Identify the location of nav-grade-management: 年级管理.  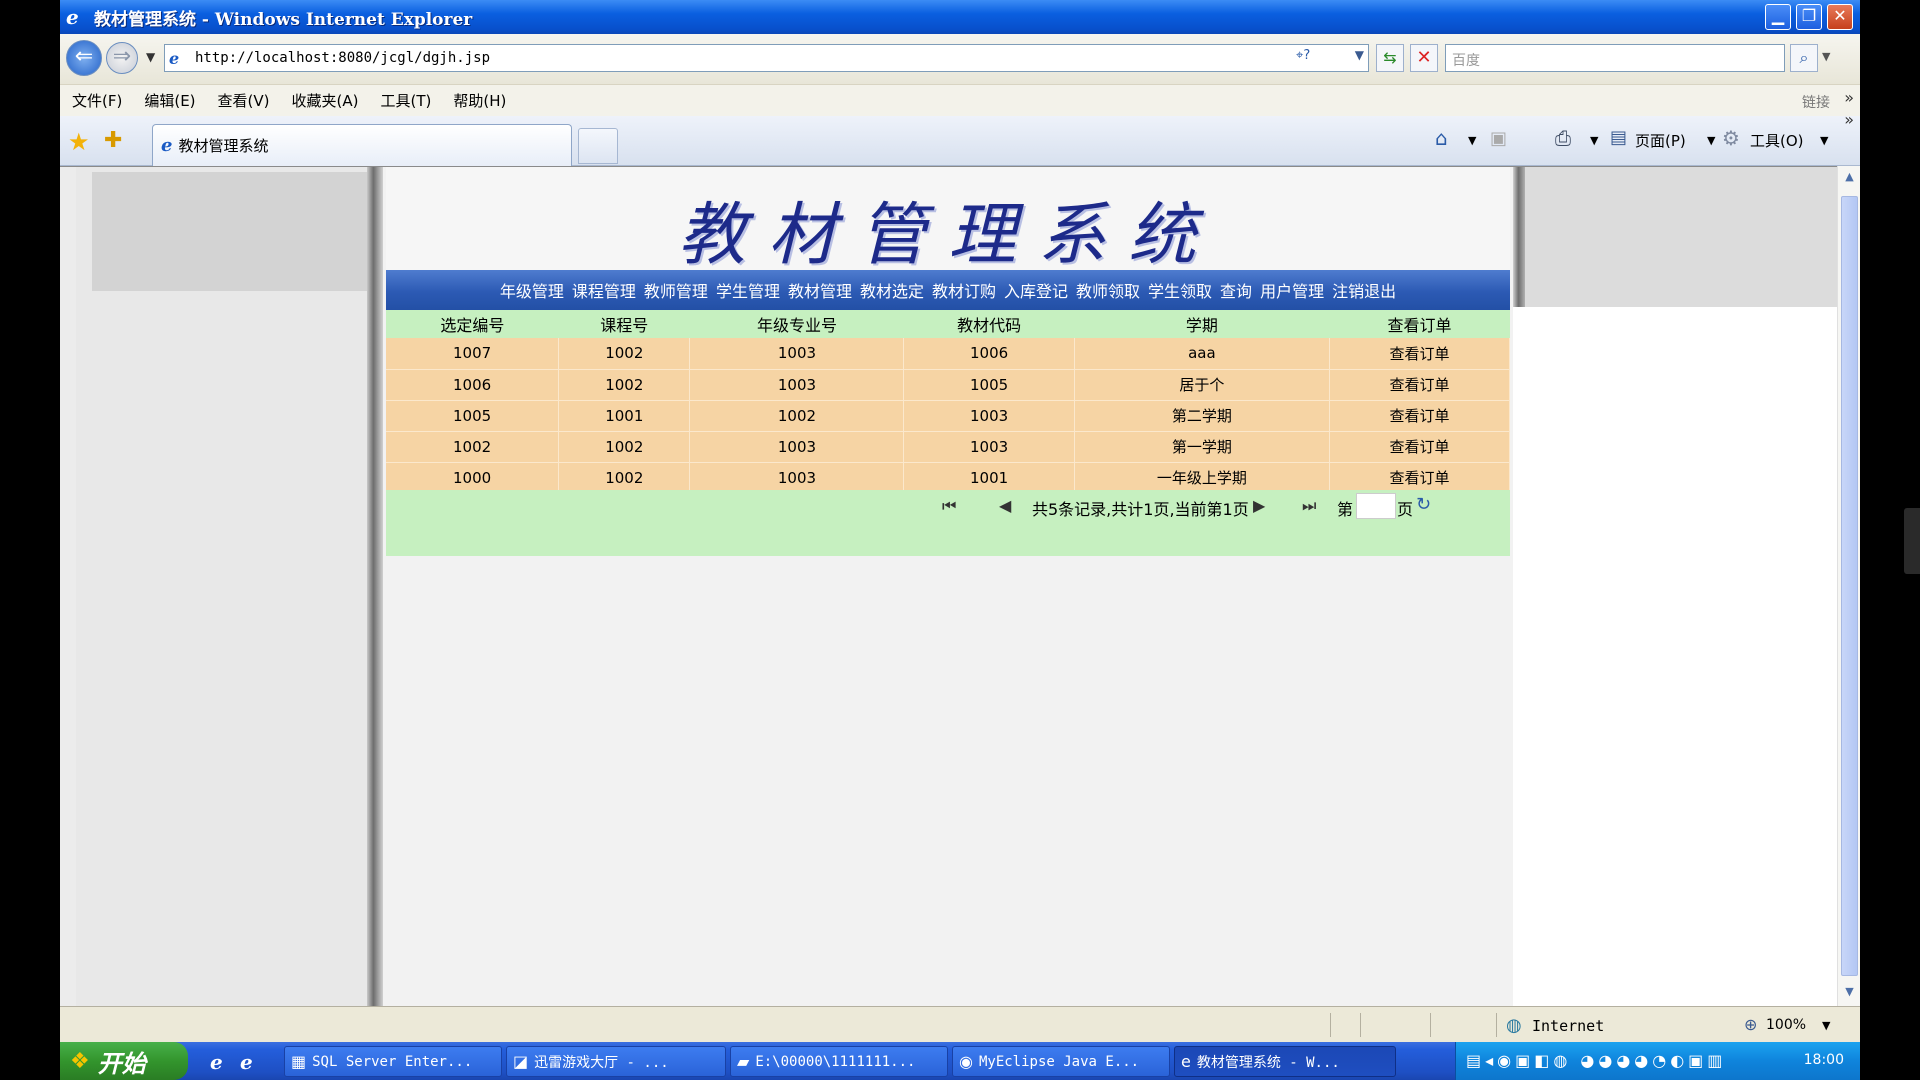
(532, 290).